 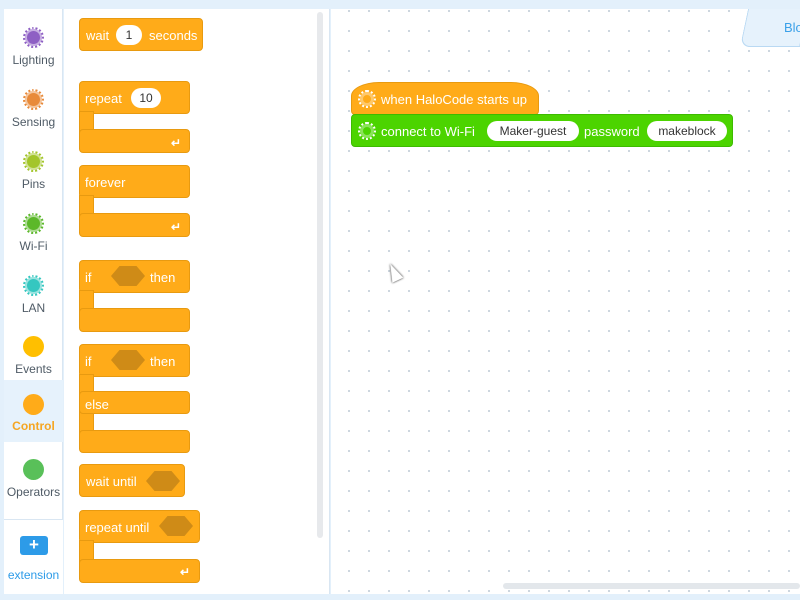 What do you see at coordinates (33, 575) in the screenshot?
I see `extension-label: extension` at bounding box center [33, 575].